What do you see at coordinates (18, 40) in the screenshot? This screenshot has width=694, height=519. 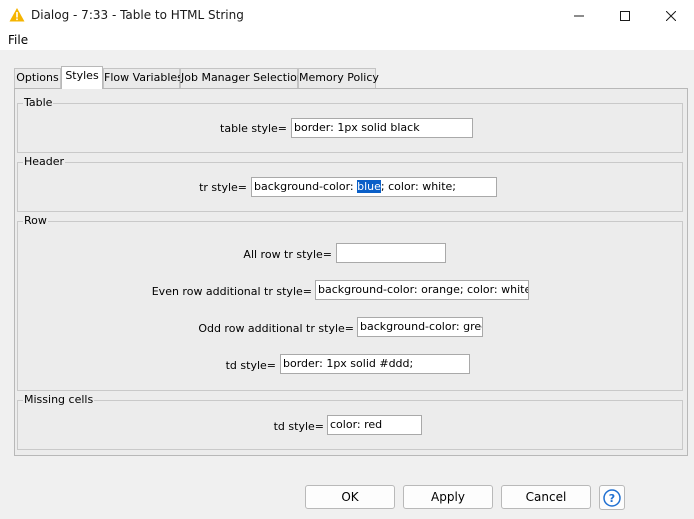 I see `menu-file: File` at bounding box center [18, 40].